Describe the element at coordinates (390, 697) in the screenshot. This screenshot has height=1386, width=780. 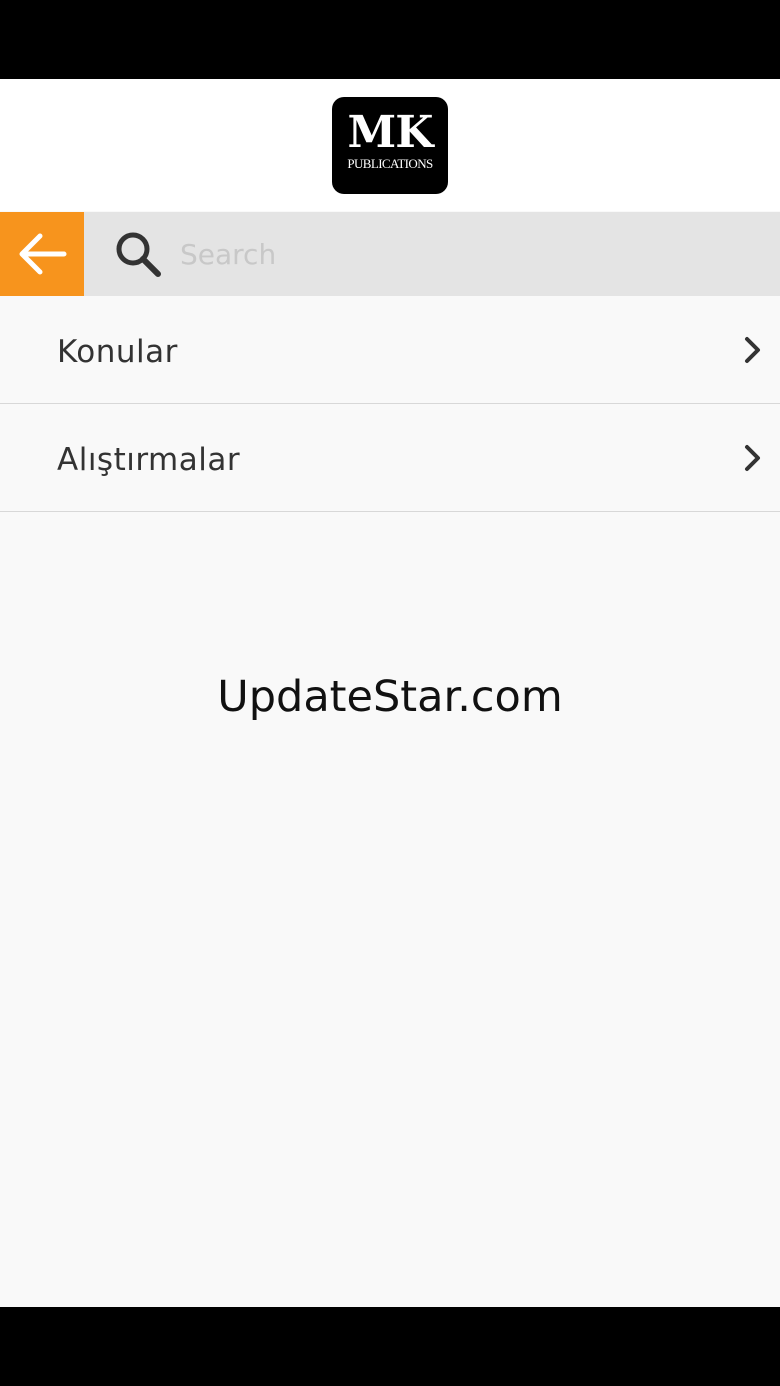
I see `watermark-text: UpdateStar.com` at that location.